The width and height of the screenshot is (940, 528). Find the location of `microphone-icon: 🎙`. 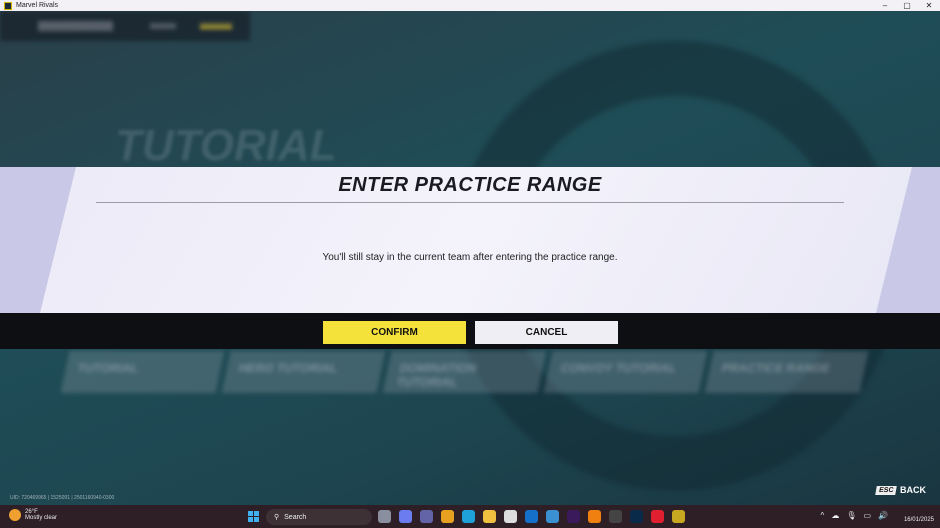

microphone-icon: 🎙 is located at coordinates (851, 516).